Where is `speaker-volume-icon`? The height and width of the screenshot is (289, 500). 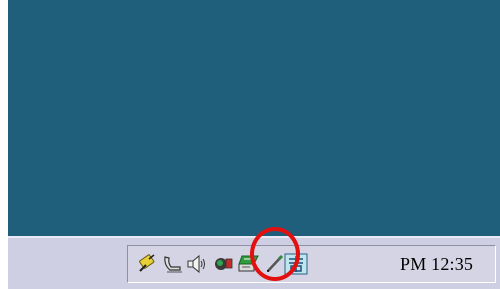
speaker-volume-icon is located at coordinates (197, 264).